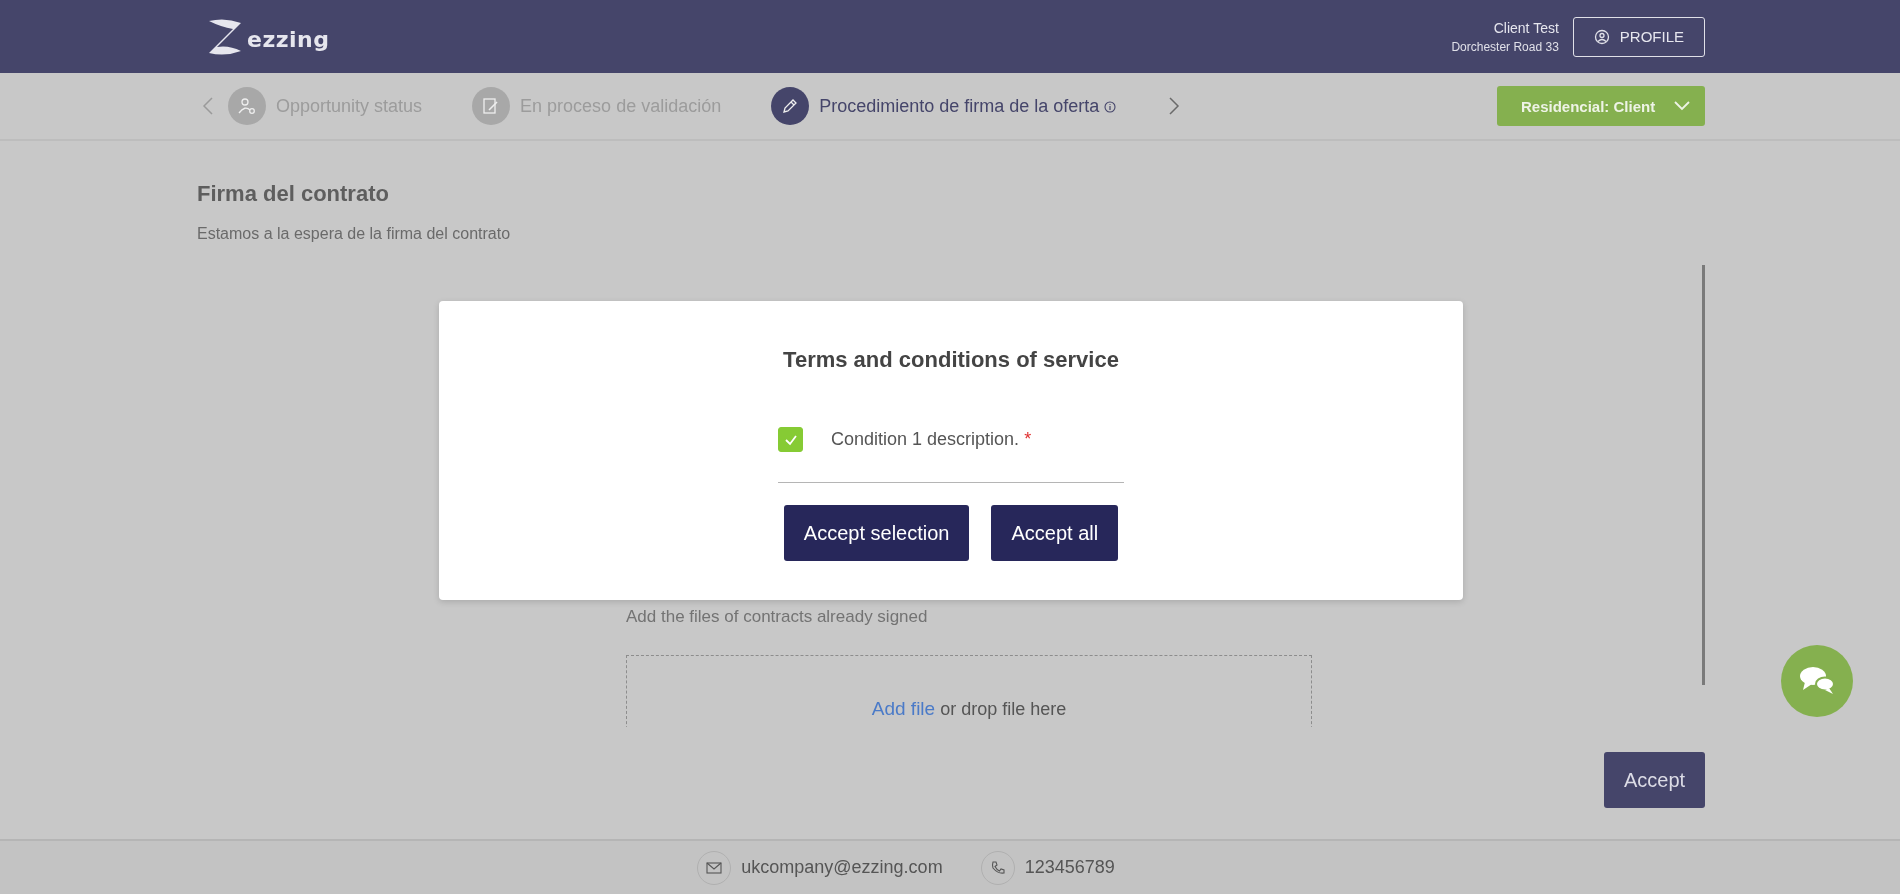  What do you see at coordinates (1682, 106) in the screenshot?
I see `chevron-down-icon` at bounding box center [1682, 106].